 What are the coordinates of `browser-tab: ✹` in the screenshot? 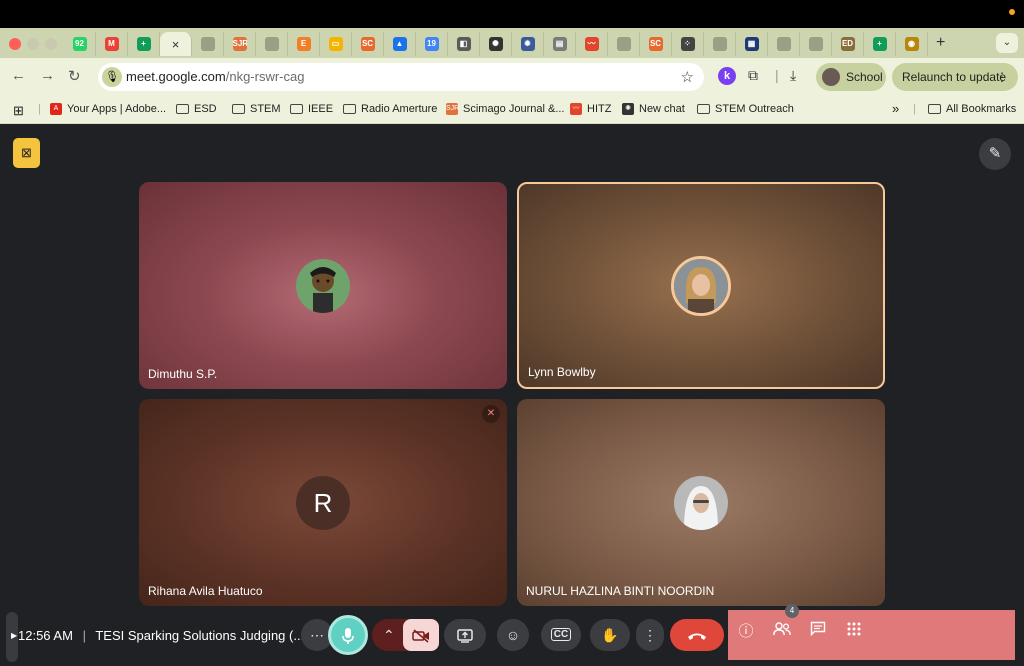 It's located at (528, 44).